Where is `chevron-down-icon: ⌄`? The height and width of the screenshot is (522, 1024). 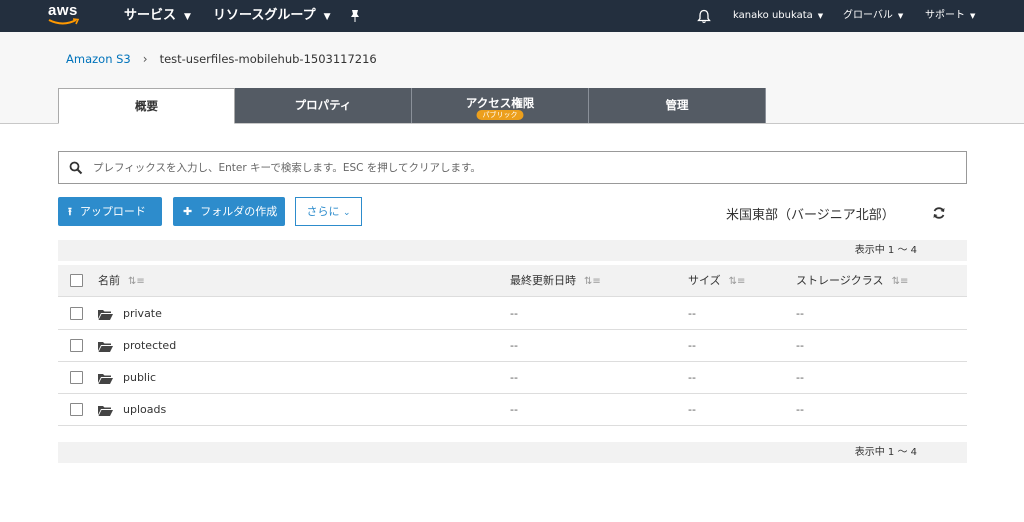 chevron-down-icon: ⌄ is located at coordinates (346, 213).